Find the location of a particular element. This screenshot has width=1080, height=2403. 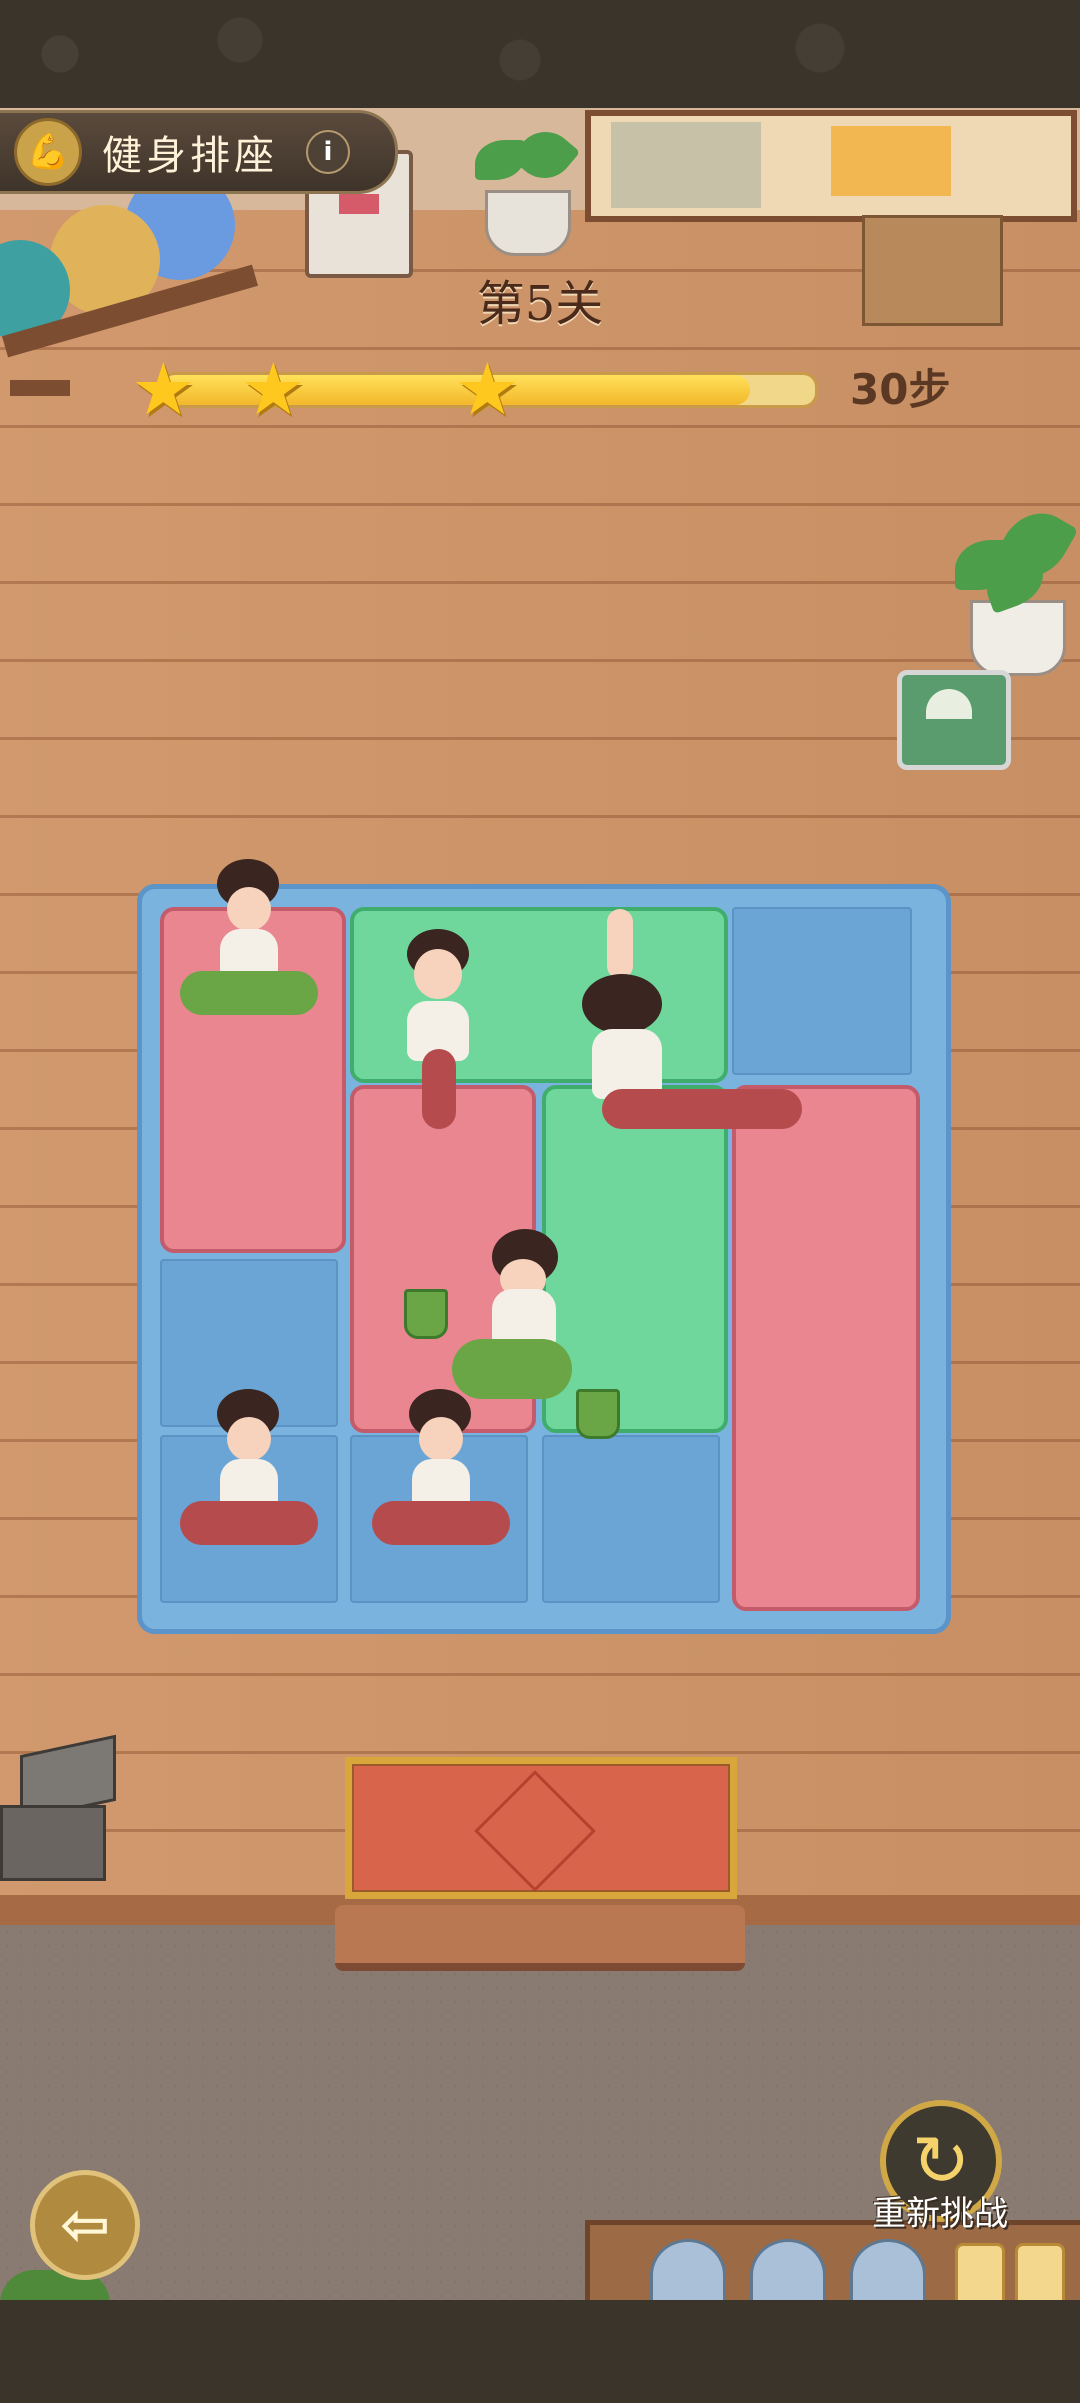

star-icon-3: ★ is located at coordinates (487, 389).